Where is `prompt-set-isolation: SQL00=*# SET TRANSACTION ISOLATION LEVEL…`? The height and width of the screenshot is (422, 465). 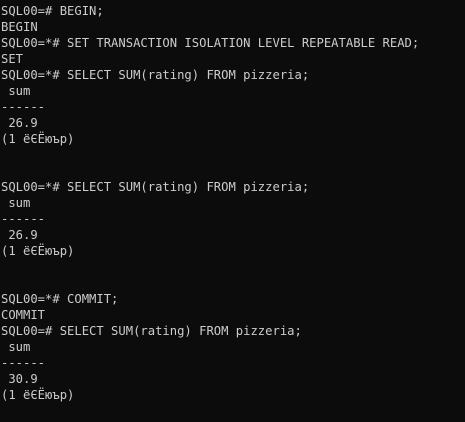 prompt-set-isolation: SQL00=*# SET TRANSACTION ISOLATION LEVEL… is located at coordinates (210, 43).